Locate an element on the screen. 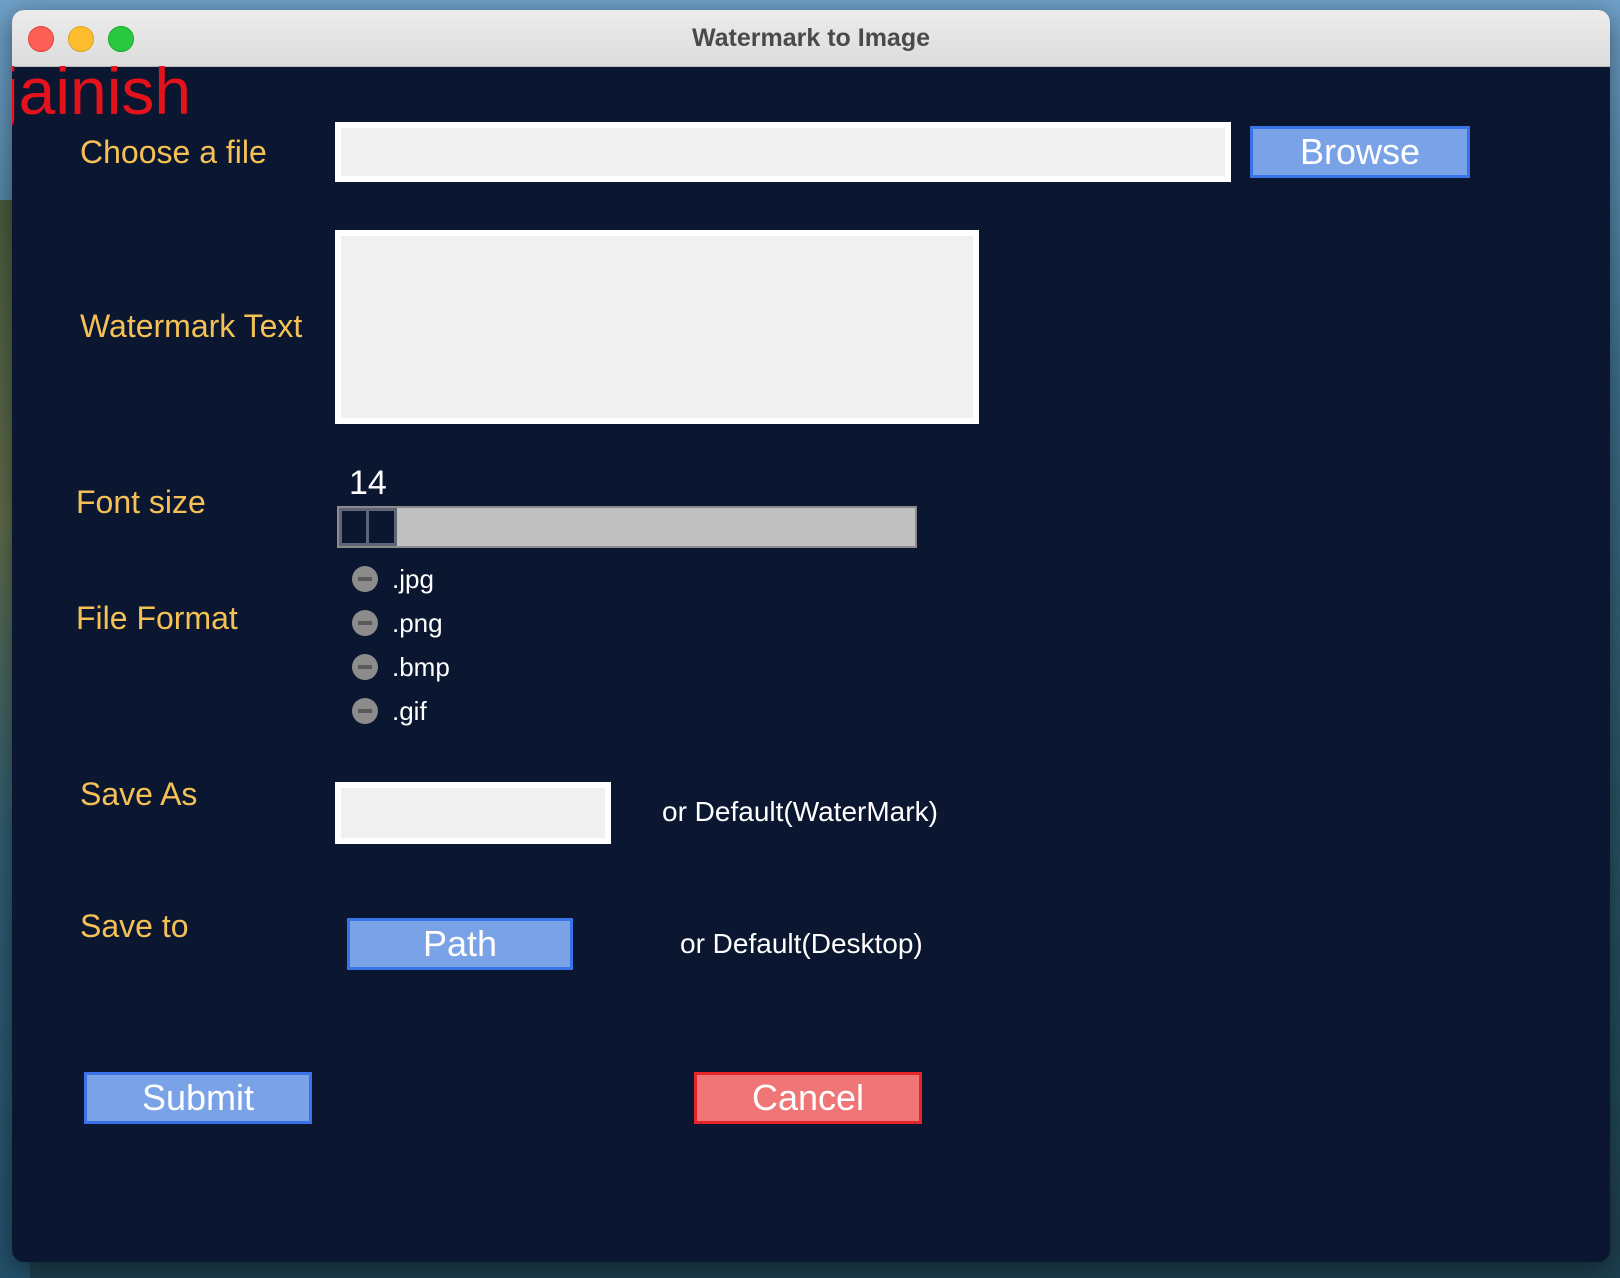  font-size-value: 14 is located at coordinates (368, 483).